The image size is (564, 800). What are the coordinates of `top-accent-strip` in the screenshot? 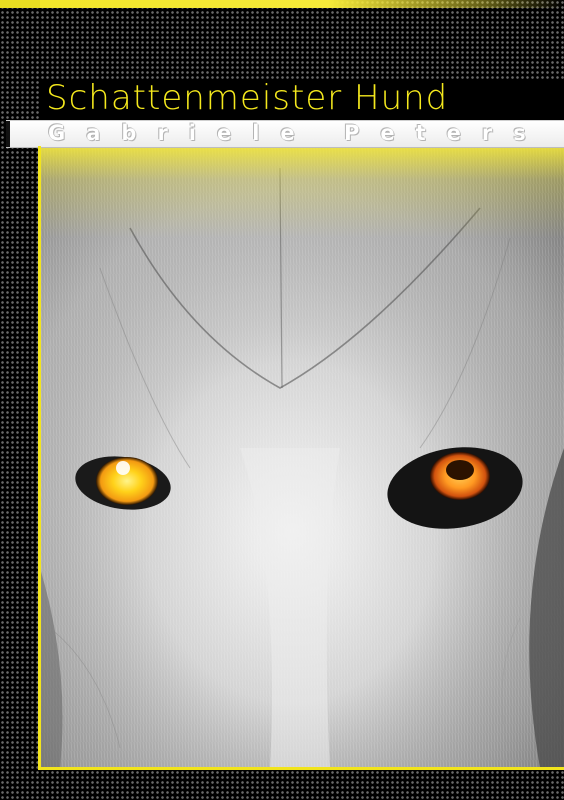 It's located at (302, 4).